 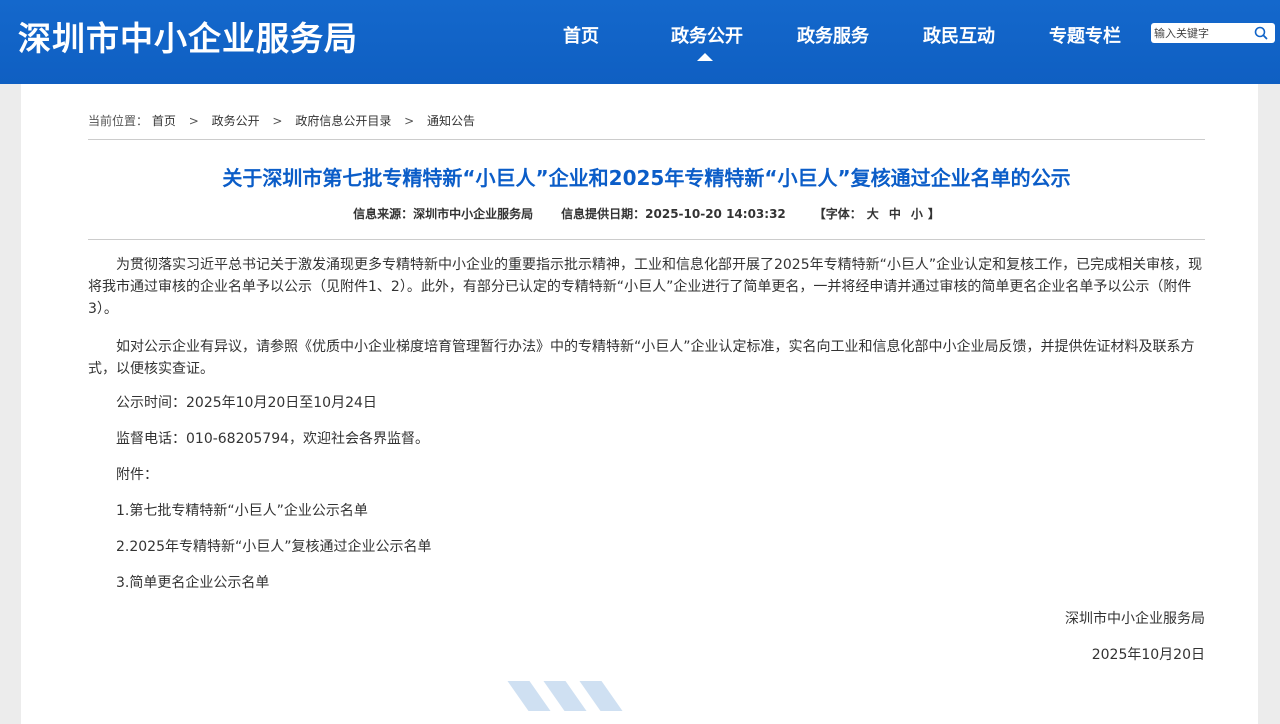 What do you see at coordinates (959, 35) in the screenshot?
I see `nav-item-public-interaction: 政民互动` at bounding box center [959, 35].